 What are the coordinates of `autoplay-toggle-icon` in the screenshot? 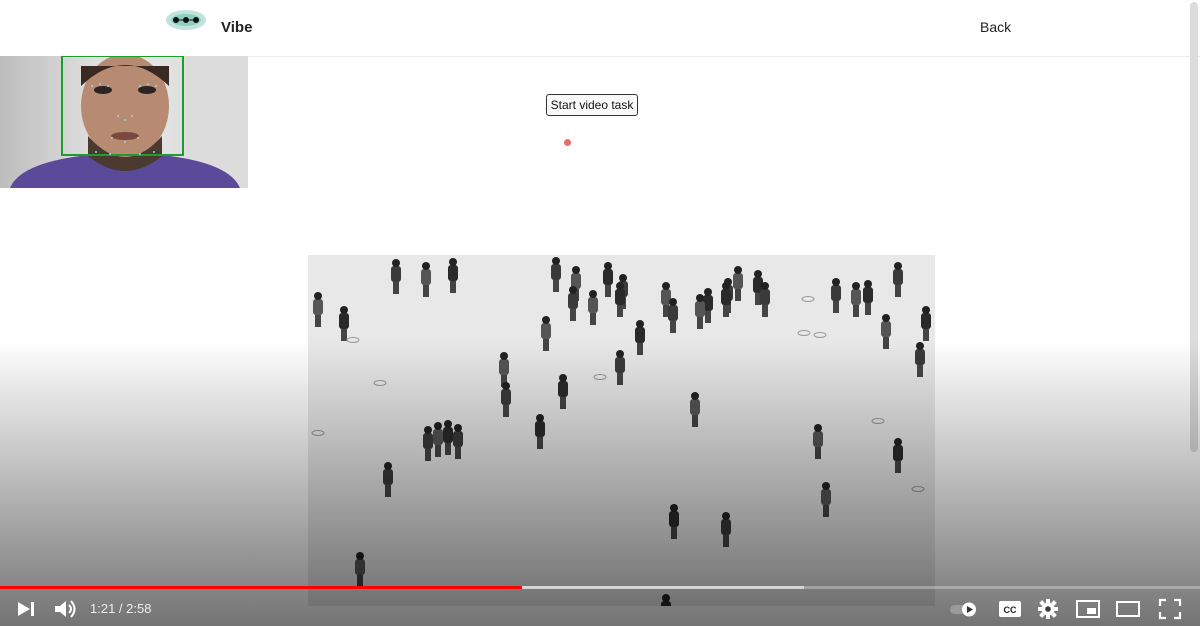 It's located at (964, 609).